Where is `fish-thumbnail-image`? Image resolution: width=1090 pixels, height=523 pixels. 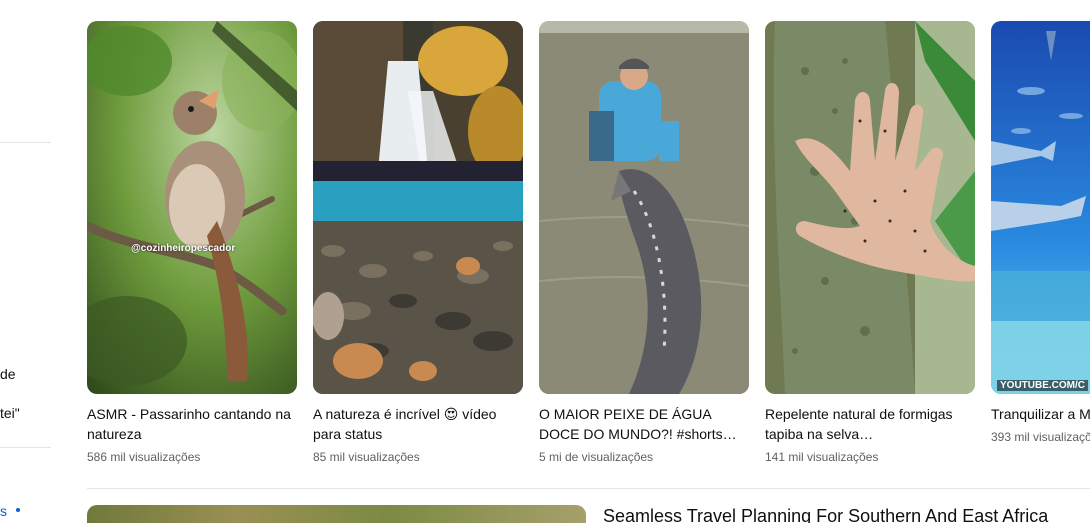
fish-thumbnail-image is located at coordinates (644, 207).